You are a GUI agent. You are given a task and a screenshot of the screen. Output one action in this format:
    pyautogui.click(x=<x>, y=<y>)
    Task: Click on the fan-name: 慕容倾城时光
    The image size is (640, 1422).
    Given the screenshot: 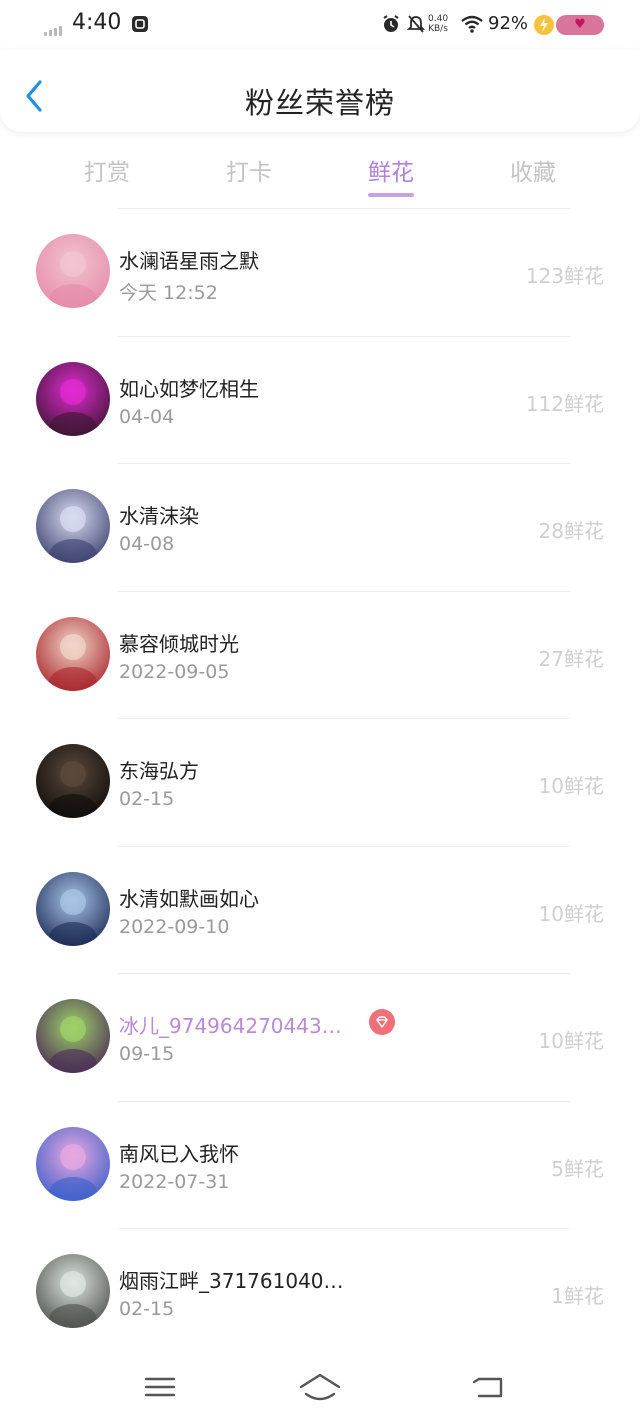 What is the action you would take?
    pyautogui.click(x=179, y=642)
    